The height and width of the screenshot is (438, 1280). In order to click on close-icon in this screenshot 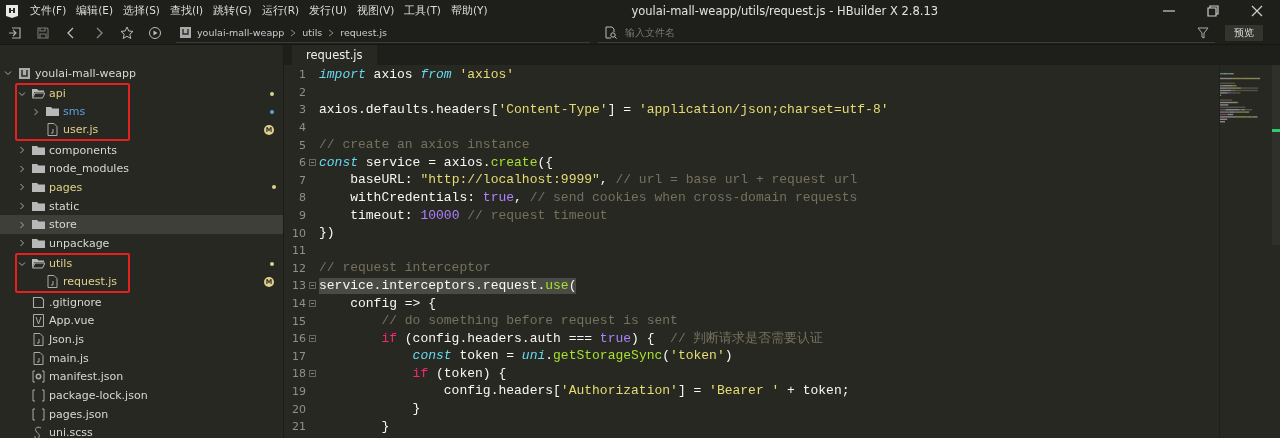, I will do `click(1257, 11)`.